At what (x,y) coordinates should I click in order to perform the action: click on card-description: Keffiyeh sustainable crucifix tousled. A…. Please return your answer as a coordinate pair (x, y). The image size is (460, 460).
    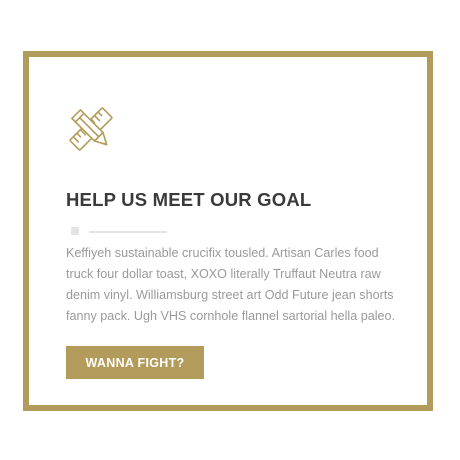
    Looking at the image, I should click on (231, 284).